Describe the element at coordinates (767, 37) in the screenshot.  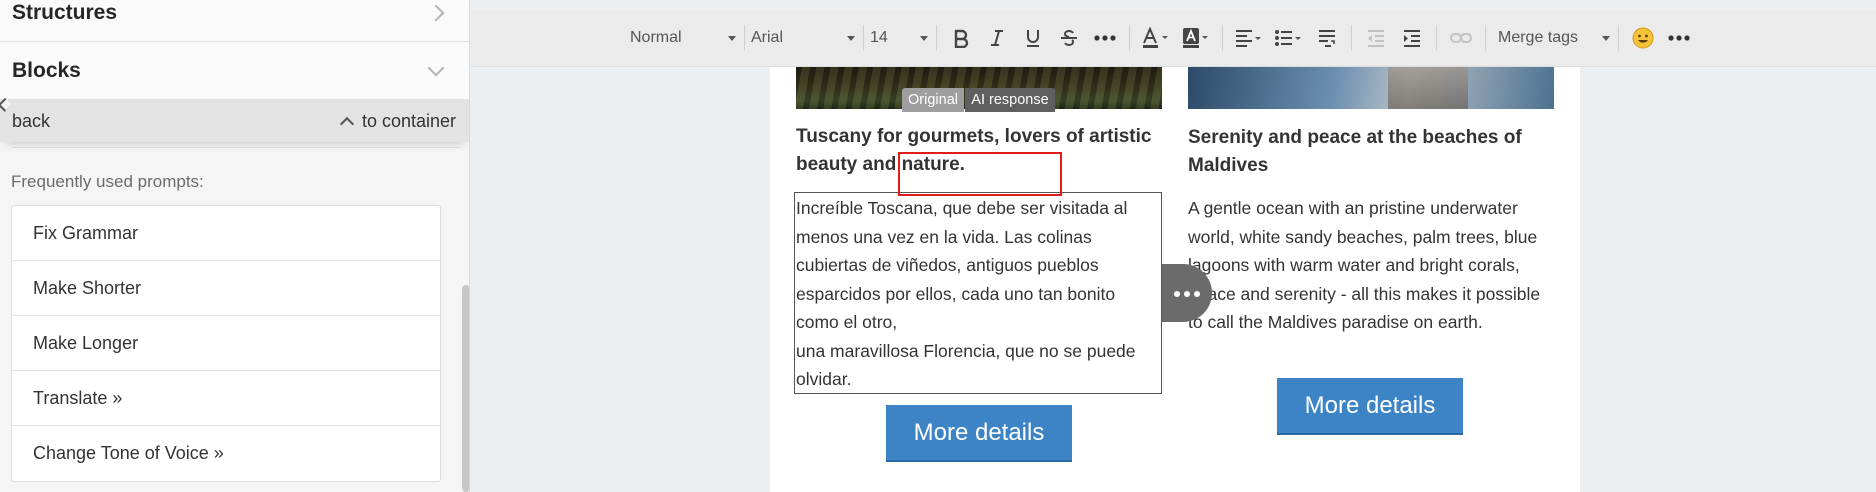
I see `font-value: Arial` at that location.